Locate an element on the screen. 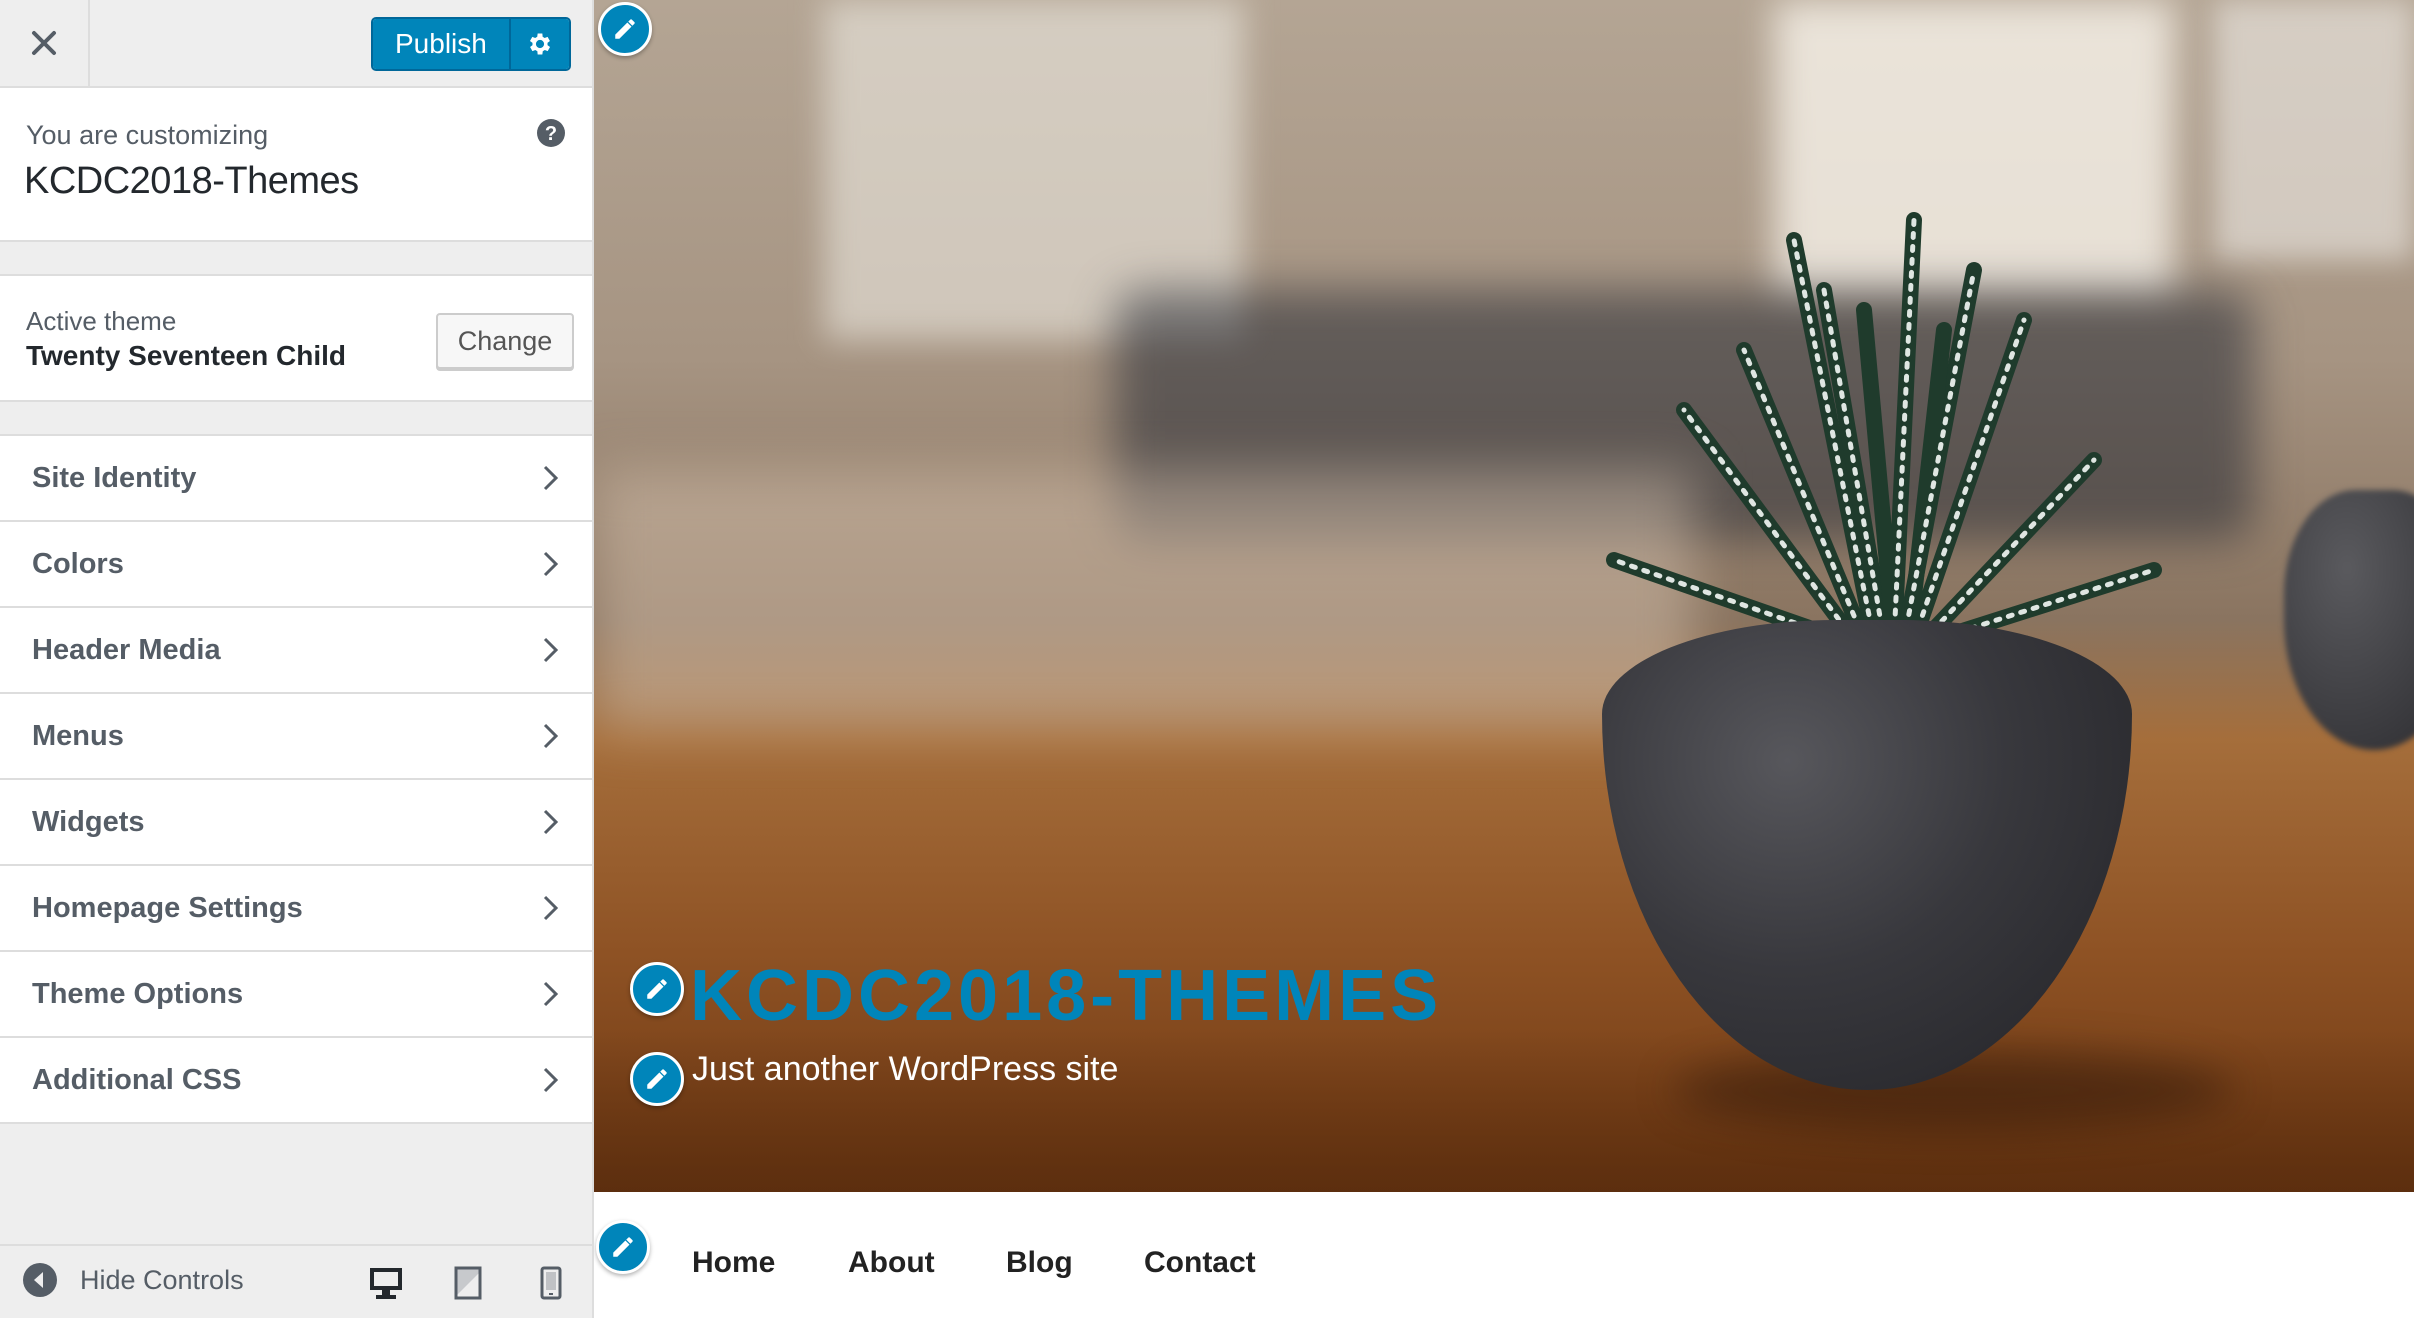 Image resolution: width=2414 pixels, height=1318 pixels. collapse-arrow-icon is located at coordinates (40, 1280).